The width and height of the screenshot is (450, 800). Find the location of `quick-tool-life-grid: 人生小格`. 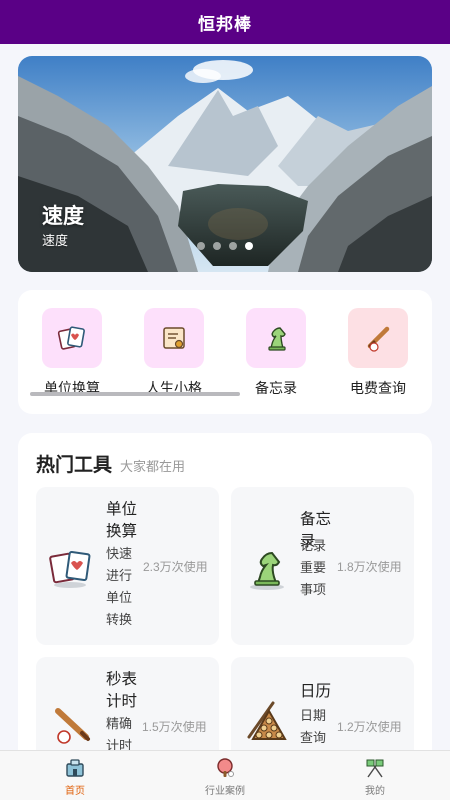

quick-tool-life-grid: 人生小格 is located at coordinates (174, 353).